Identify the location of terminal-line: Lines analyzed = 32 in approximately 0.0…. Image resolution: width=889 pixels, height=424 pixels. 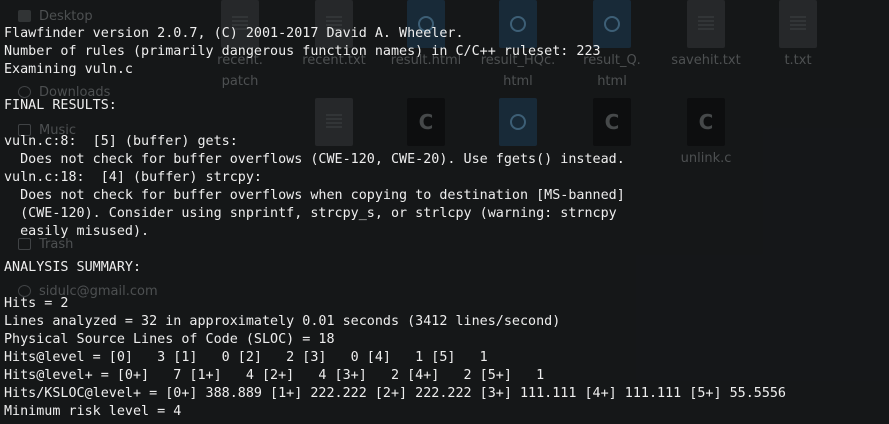
(282, 321).